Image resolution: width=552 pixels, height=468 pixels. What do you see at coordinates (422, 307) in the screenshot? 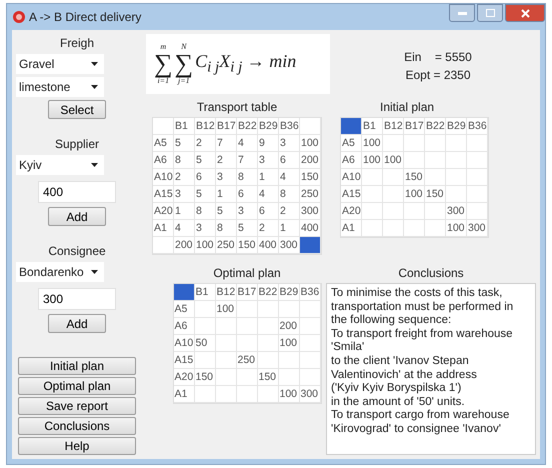
I see `text-line: transportation must be performed in` at bounding box center [422, 307].